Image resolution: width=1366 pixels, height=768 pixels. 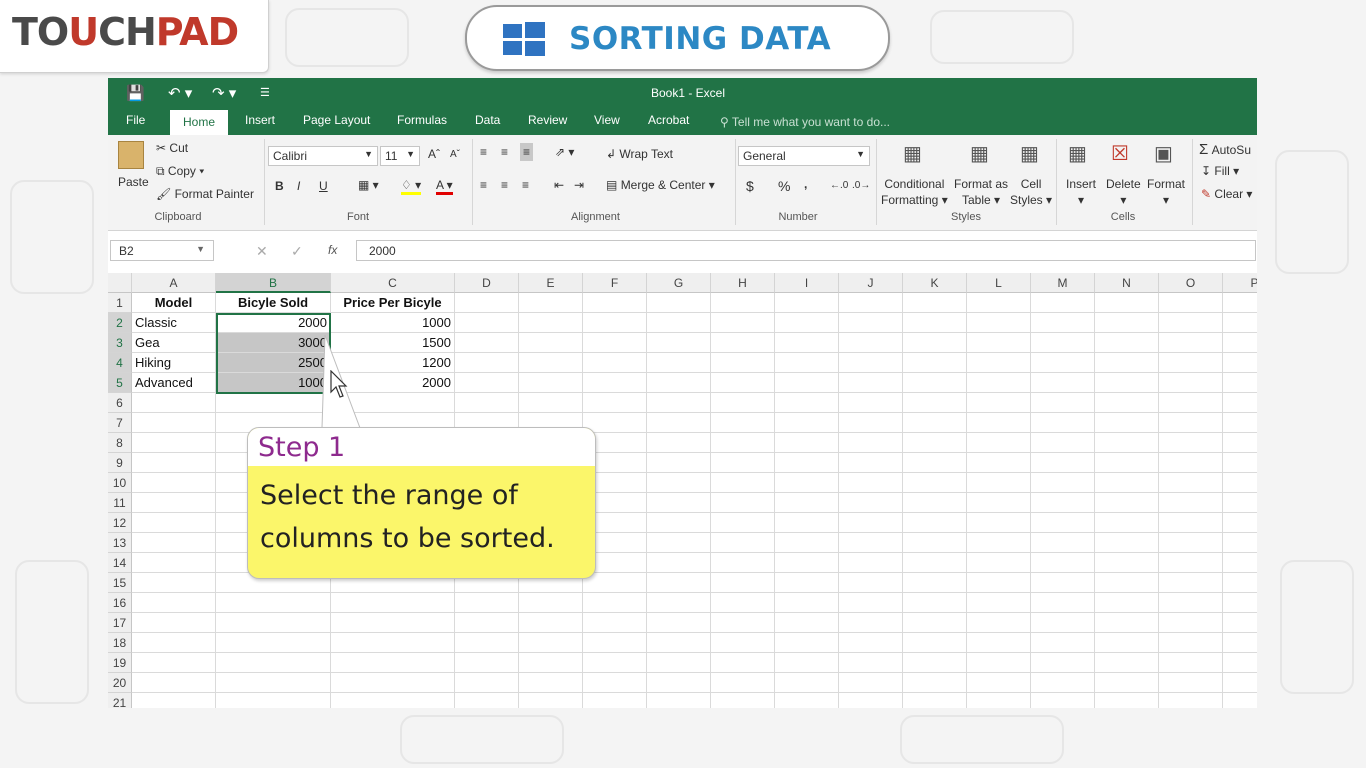 I want to click on cell-a12, so click(x=174, y=523).